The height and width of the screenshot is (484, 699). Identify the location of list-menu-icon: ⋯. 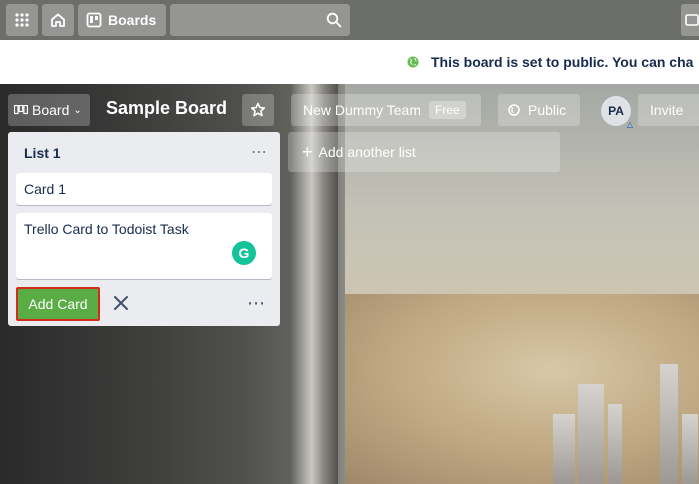
(259, 152).